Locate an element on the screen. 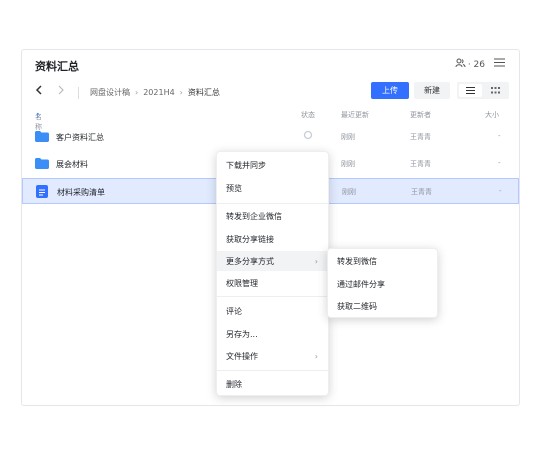  submenu-item-wechat: 转发到微信 is located at coordinates (382, 261).